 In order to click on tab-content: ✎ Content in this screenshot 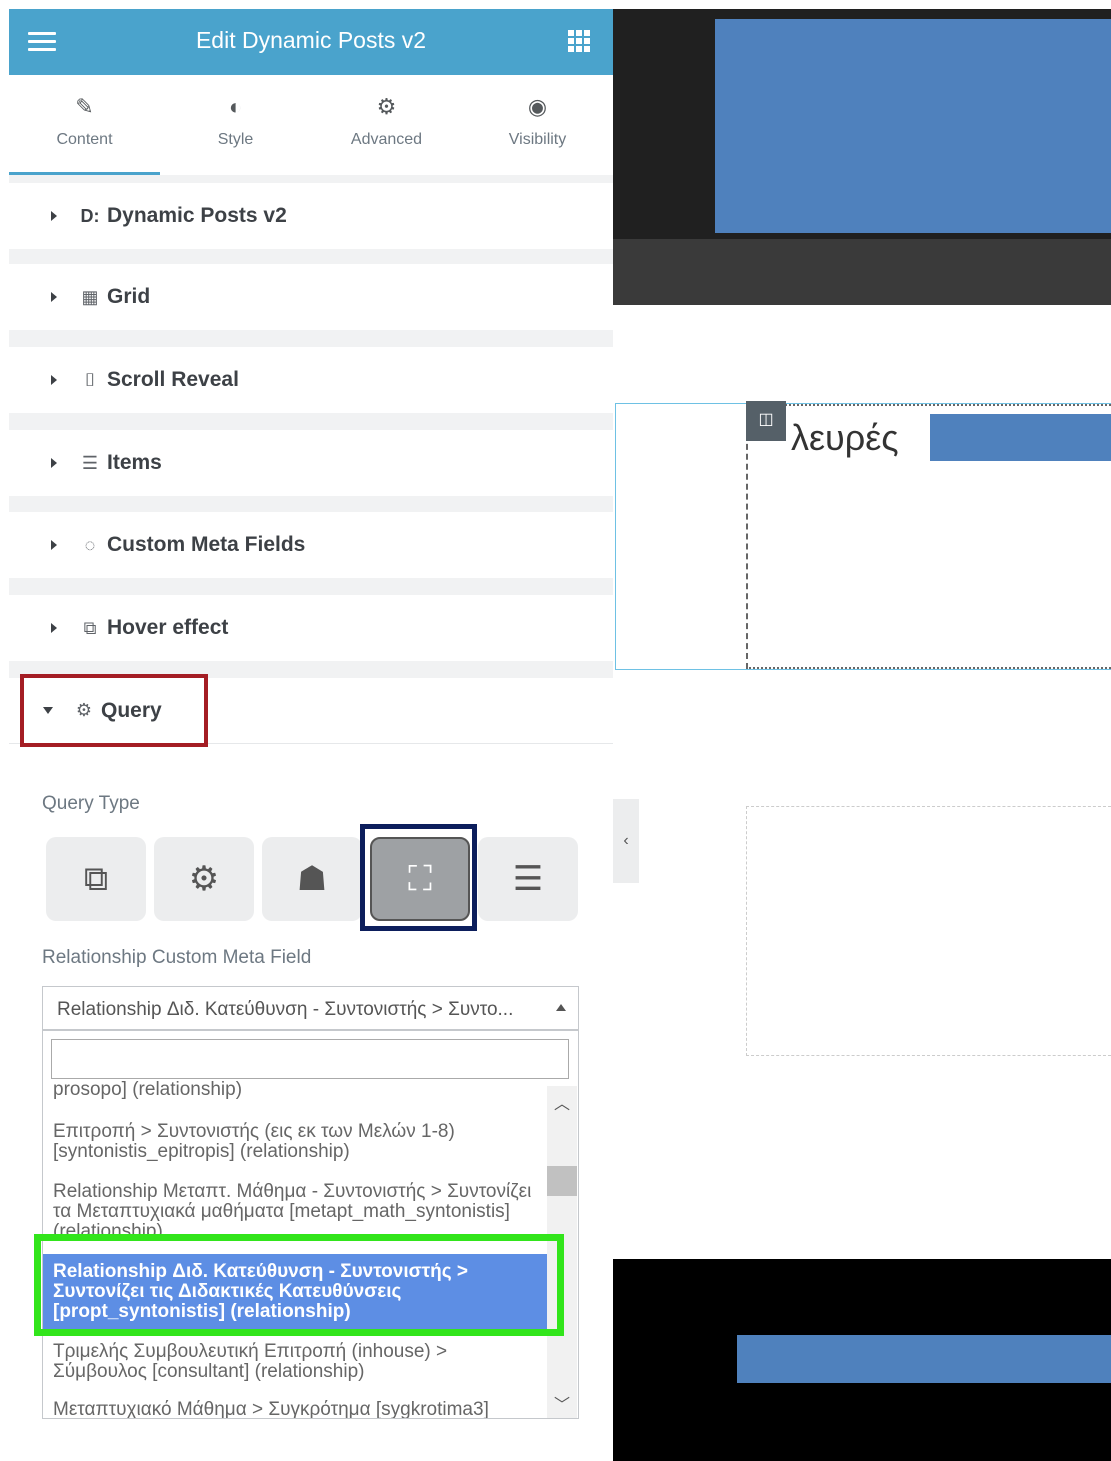, I will do `click(84, 125)`.